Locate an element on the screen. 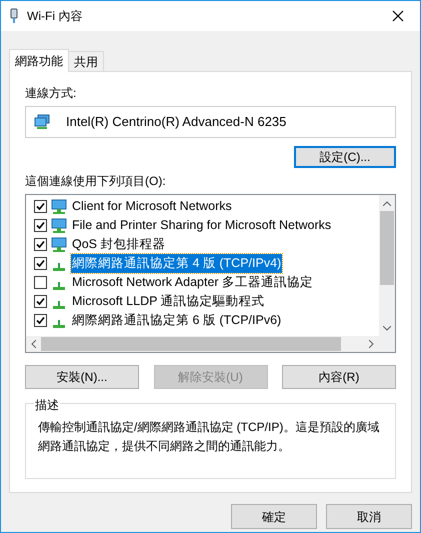 This screenshot has width=421, height=533. list-item: Client for Microsoft Networks is located at coordinates (152, 206).